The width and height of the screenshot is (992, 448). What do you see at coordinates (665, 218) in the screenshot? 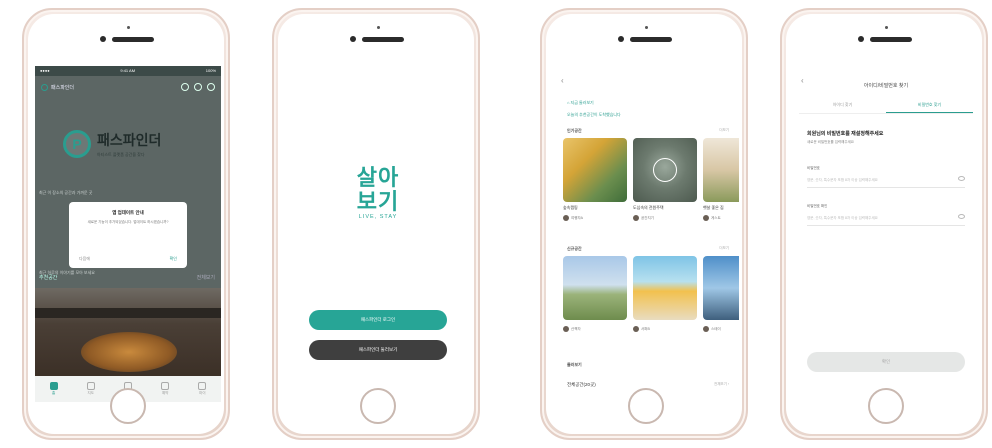
I see `card-author: 공간지기` at bounding box center [665, 218].